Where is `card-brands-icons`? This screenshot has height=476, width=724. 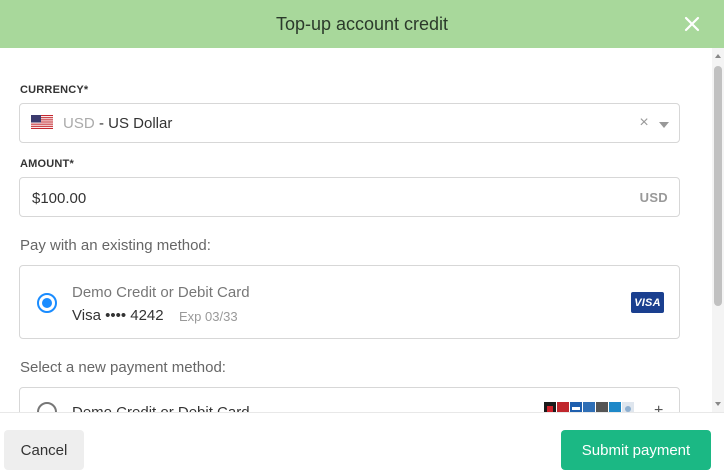
card-brands-icons is located at coordinates (589, 407).